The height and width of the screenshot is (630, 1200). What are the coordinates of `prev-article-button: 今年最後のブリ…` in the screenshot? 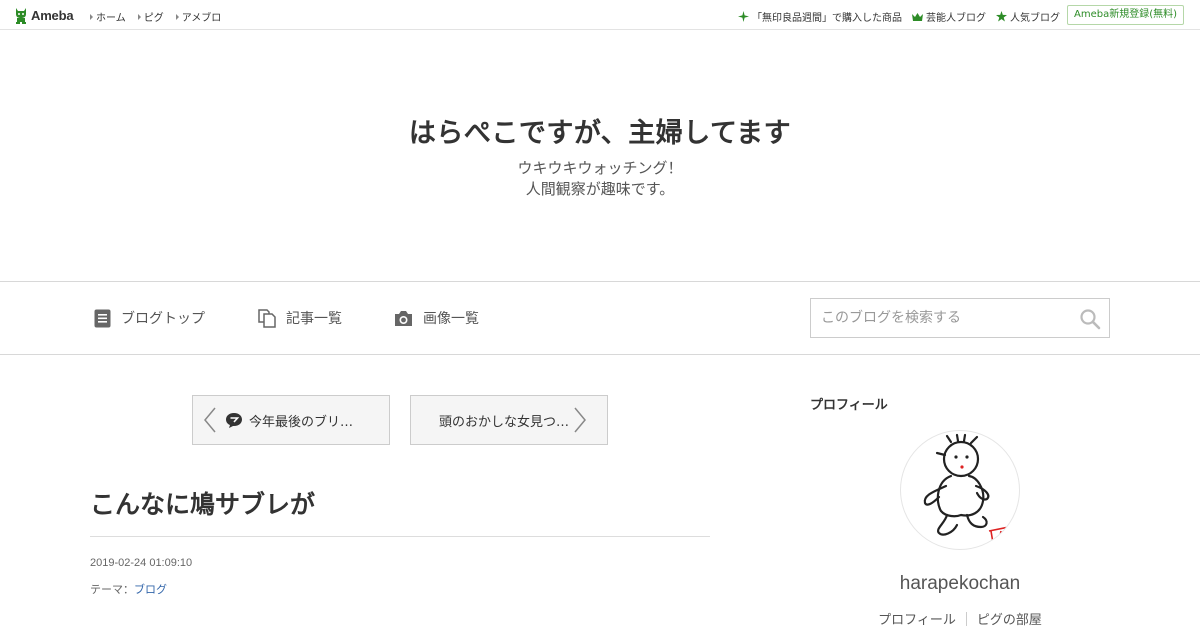 It's located at (291, 420).